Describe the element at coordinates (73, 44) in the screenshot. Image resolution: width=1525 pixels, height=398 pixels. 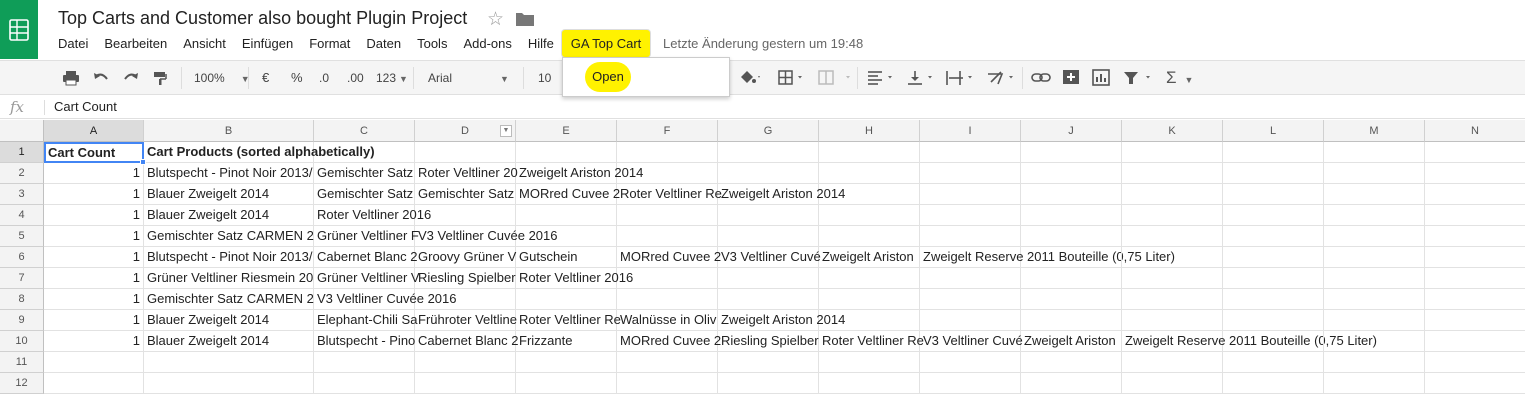
I see `menu-datei: Datei` at that location.